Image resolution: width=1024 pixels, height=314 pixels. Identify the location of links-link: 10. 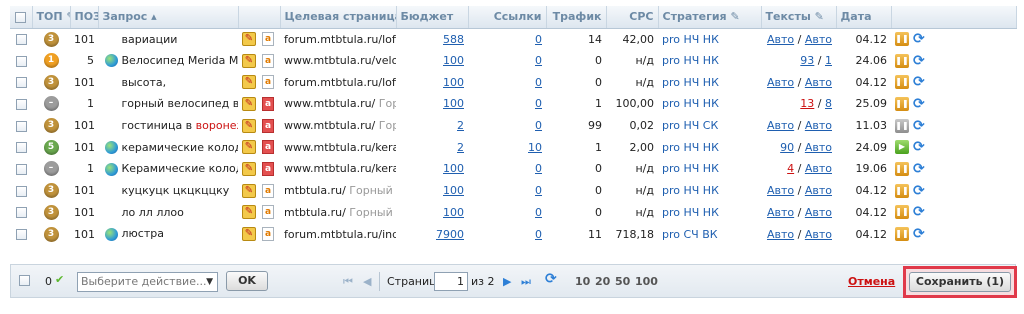
(535, 147).